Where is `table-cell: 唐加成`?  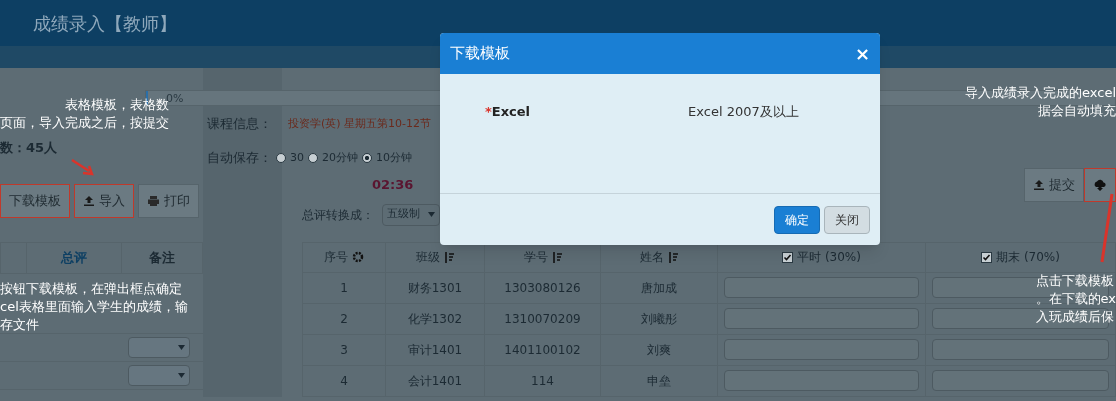
table-cell: 唐加成 is located at coordinates (659, 288).